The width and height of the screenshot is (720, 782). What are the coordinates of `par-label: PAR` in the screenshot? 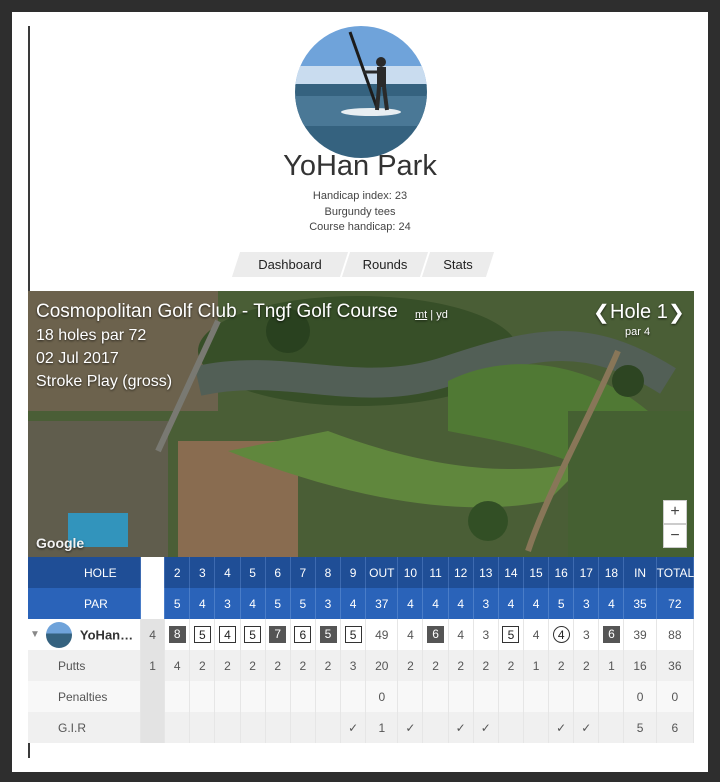 It's located at (85, 603).